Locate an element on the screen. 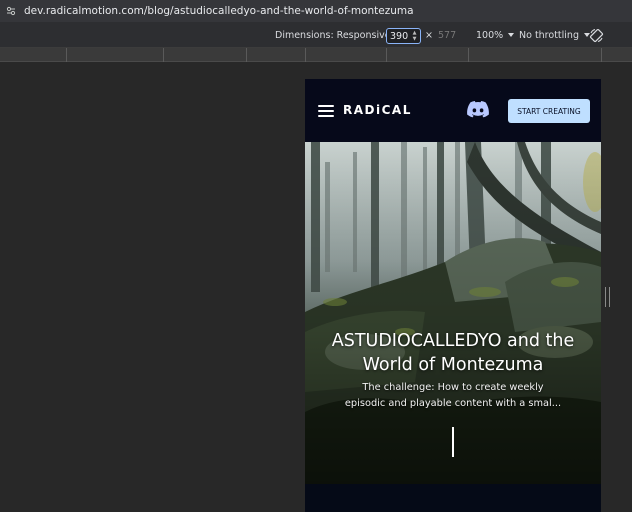  viewport-resize-handle is located at coordinates (607, 297).